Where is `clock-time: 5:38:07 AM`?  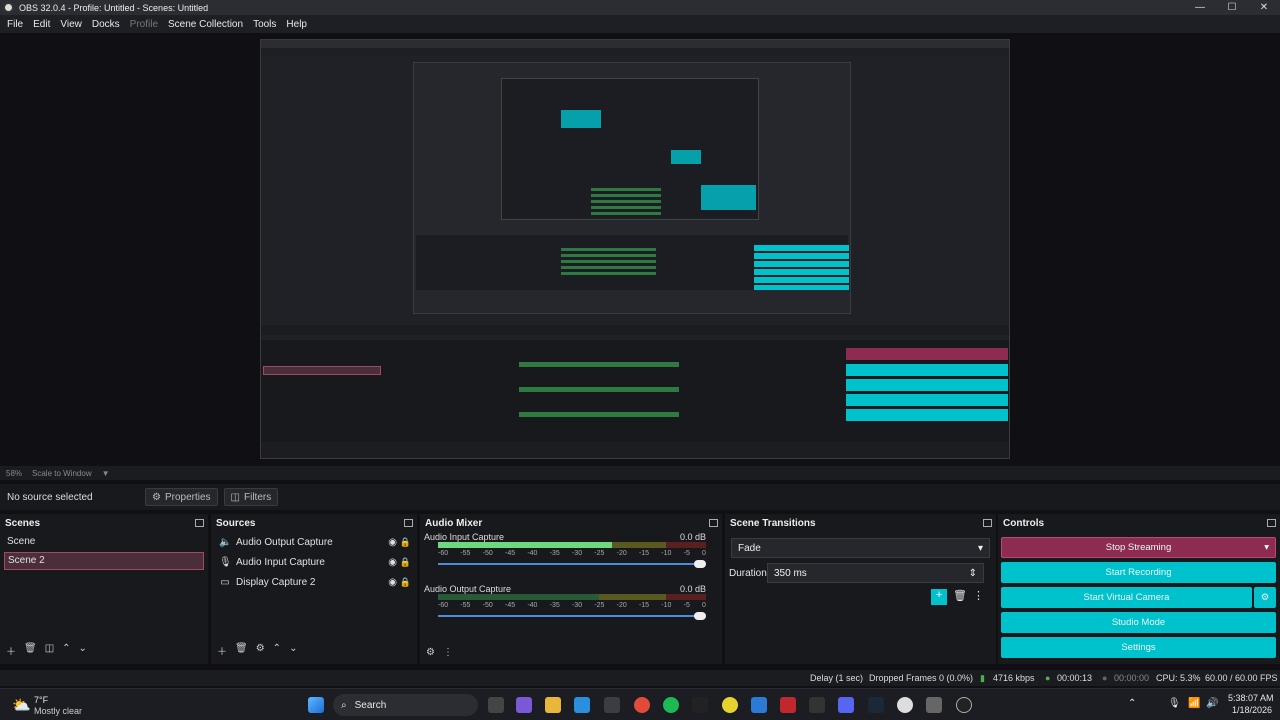
clock-time: 5:38:07 AM is located at coordinates (1251, 698).